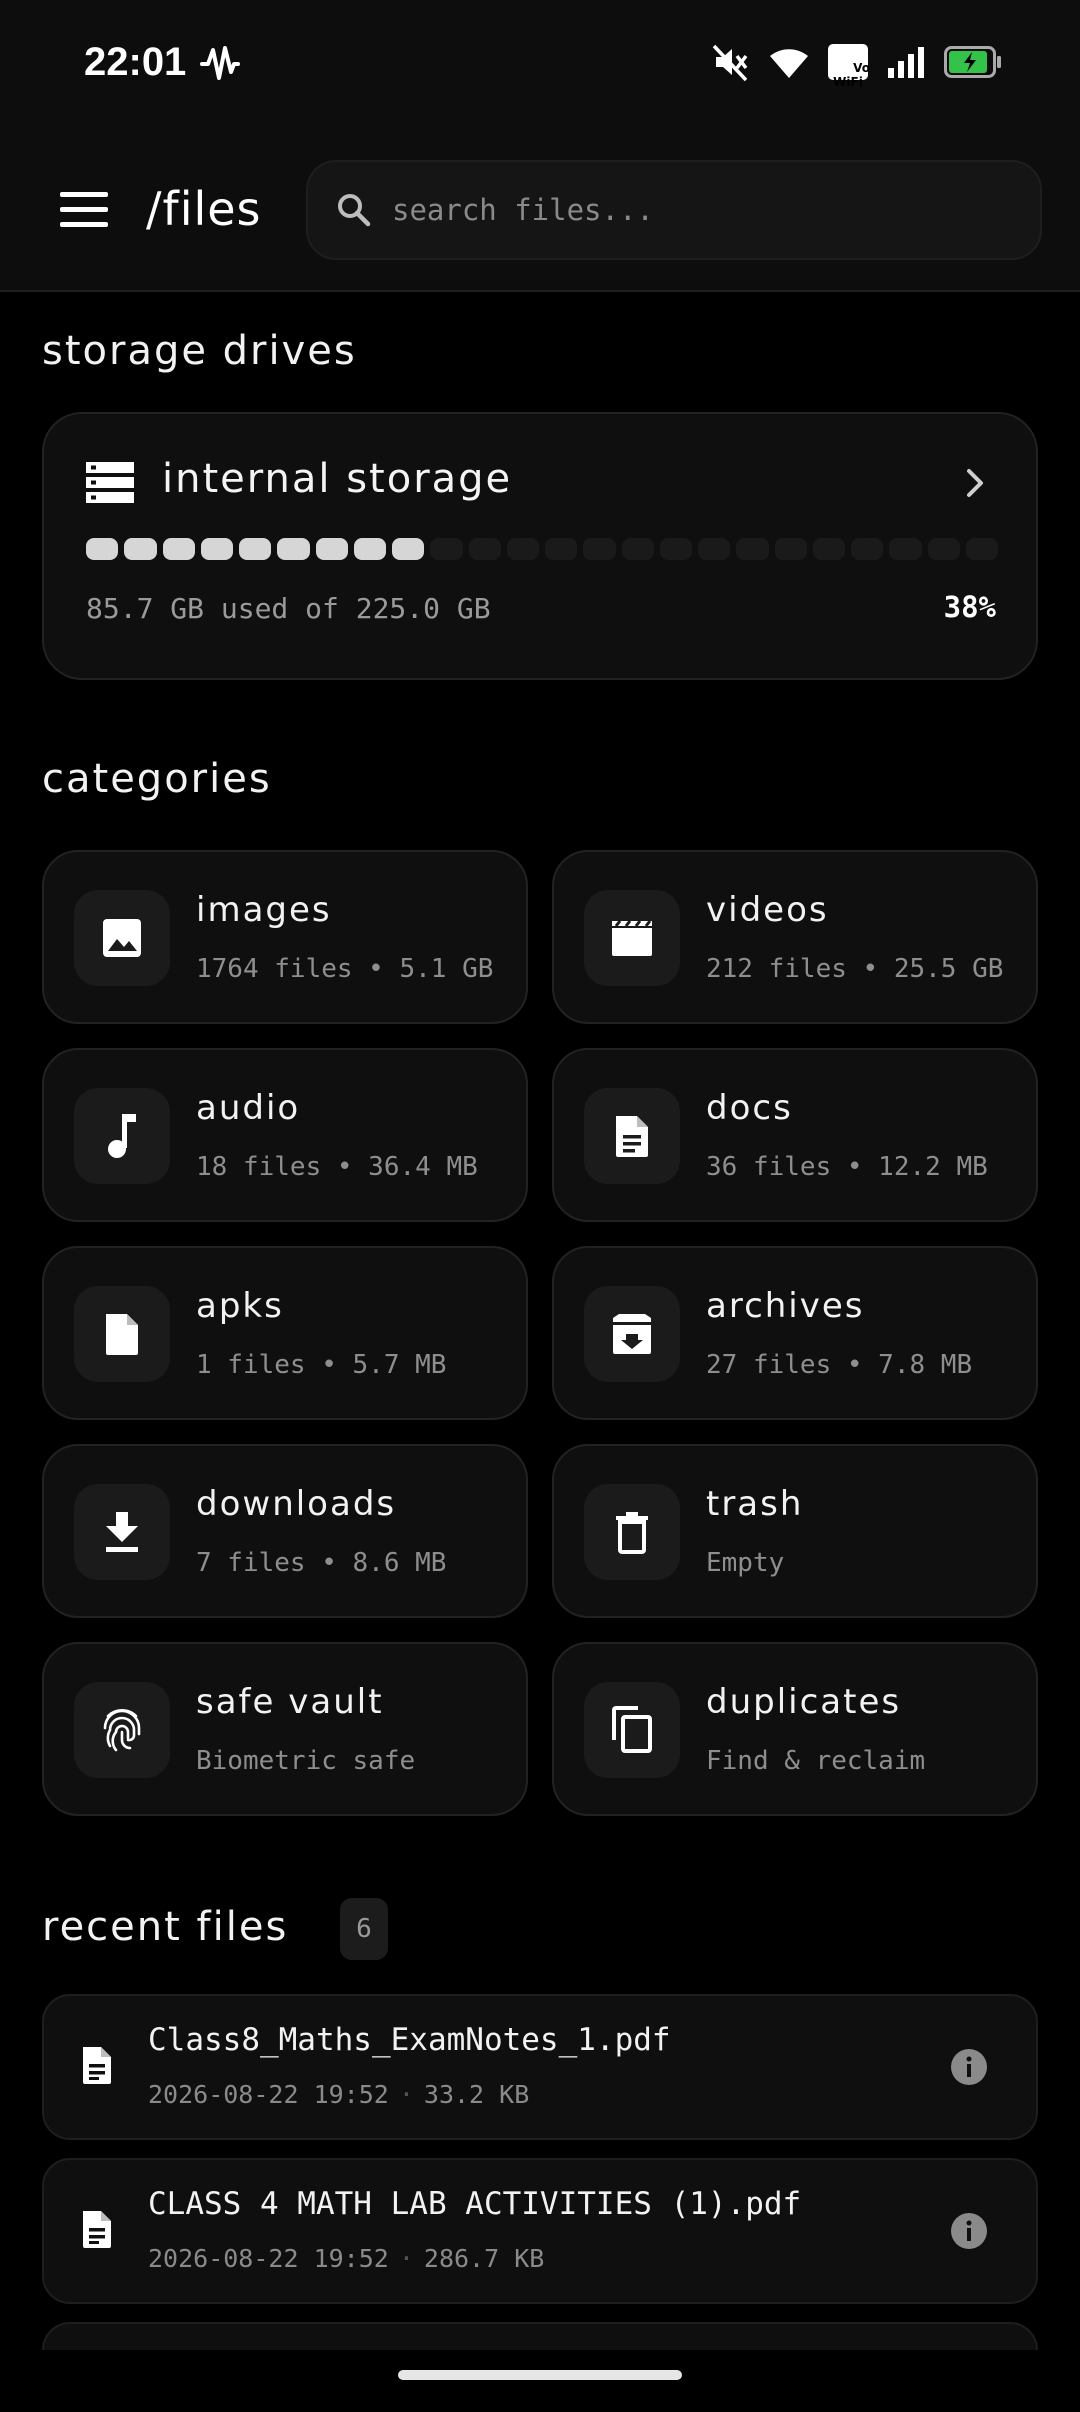 This screenshot has width=1080, height=2412. I want to click on audio-wave-icon, so click(220, 63).